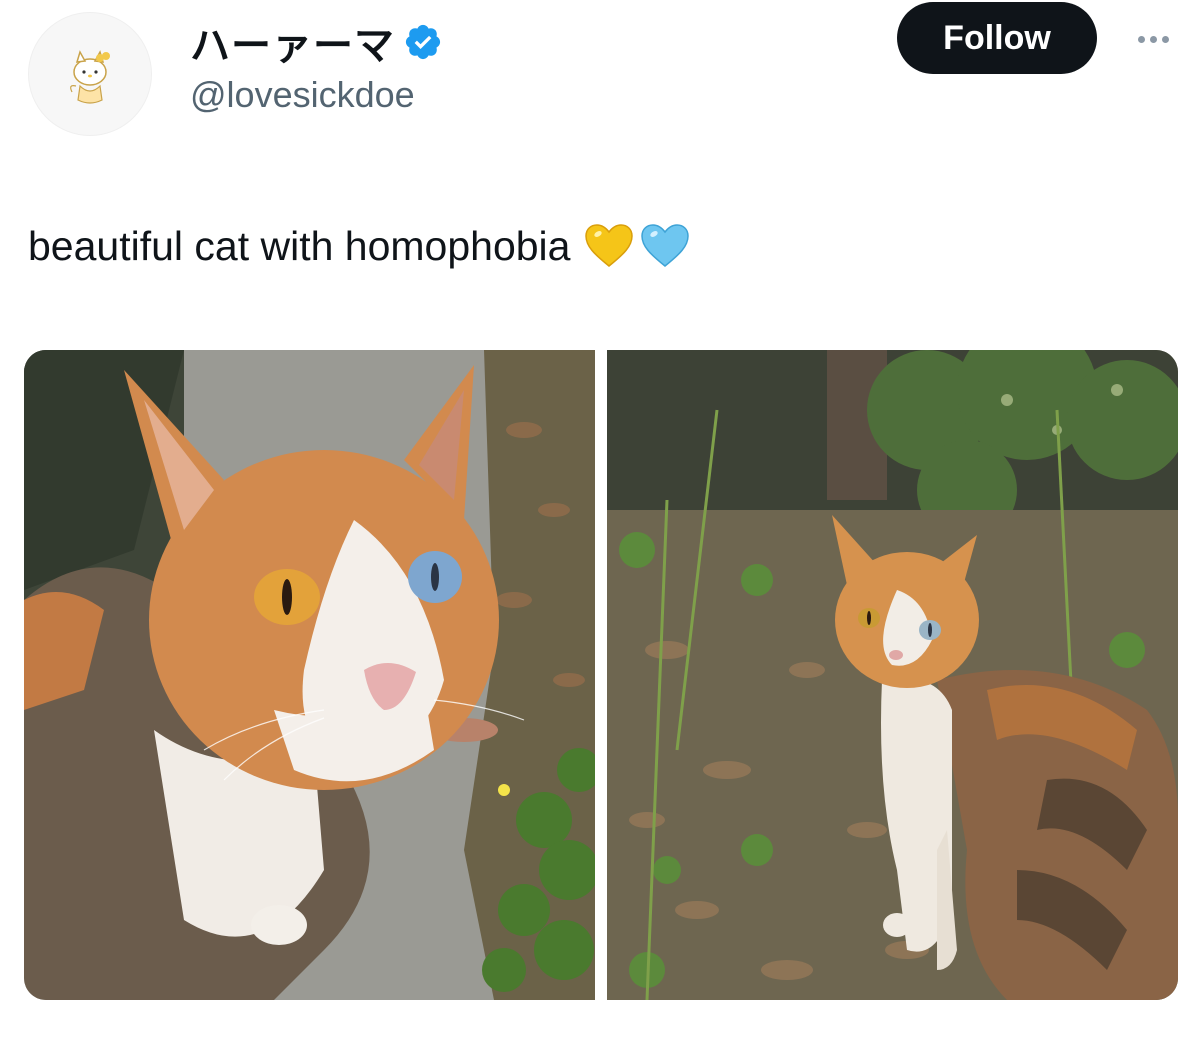 This screenshot has height=1057, width=1200. Describe the element at coordinates (299, 246) in the screenshot. I see `tweet-text: beautiful cat with homophobia` at that location.